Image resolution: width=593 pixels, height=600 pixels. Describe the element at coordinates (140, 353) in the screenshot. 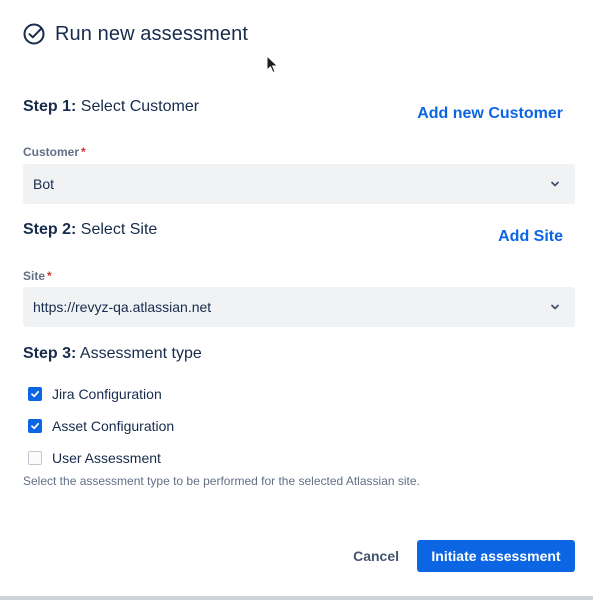

I see `step3-text: Assessment type` at that location.